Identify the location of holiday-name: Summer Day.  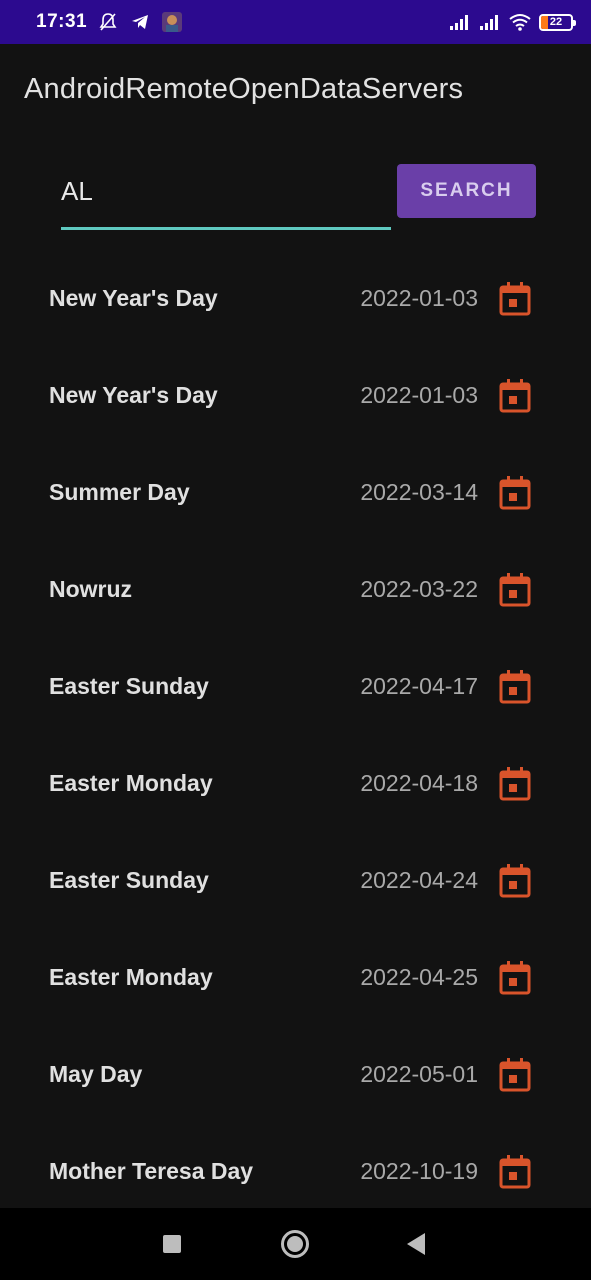
(119, 492).